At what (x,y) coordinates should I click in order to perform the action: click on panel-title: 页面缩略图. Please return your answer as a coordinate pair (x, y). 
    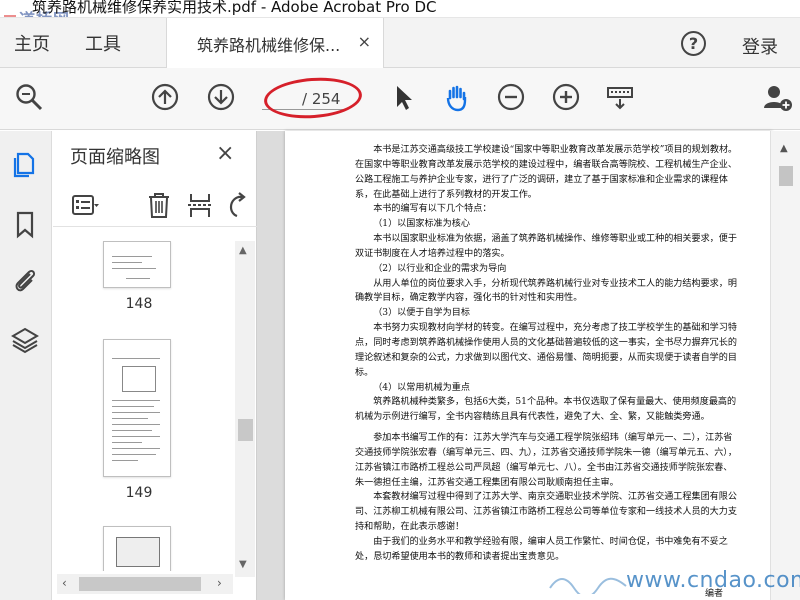
    Looking at the image, I should click on (115, 157).